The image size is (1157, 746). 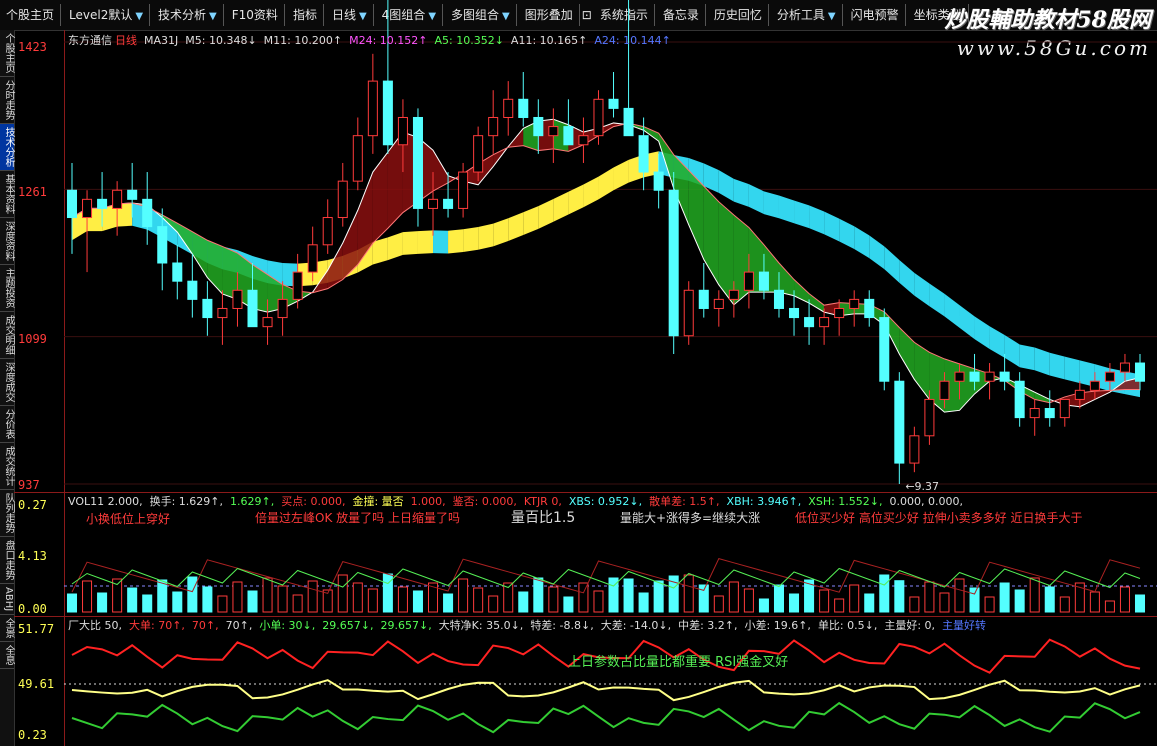 I want to click on turnover-avg-line, so click(x=606, y=578).